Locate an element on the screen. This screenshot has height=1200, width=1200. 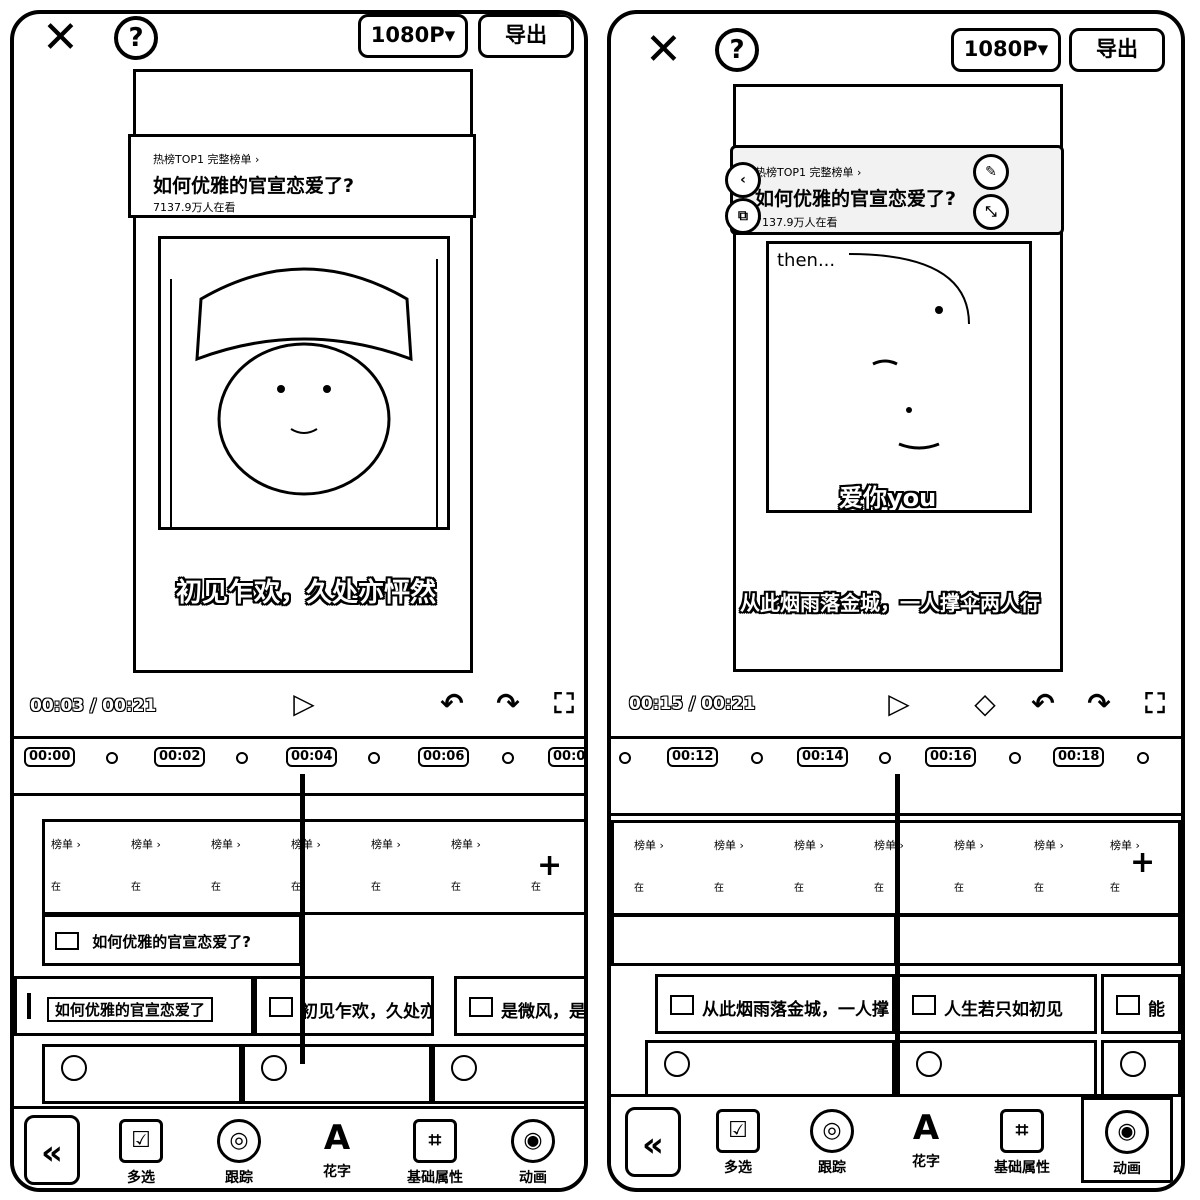
clip-label: 是微风，是 is located at coordinates (543, 1012).